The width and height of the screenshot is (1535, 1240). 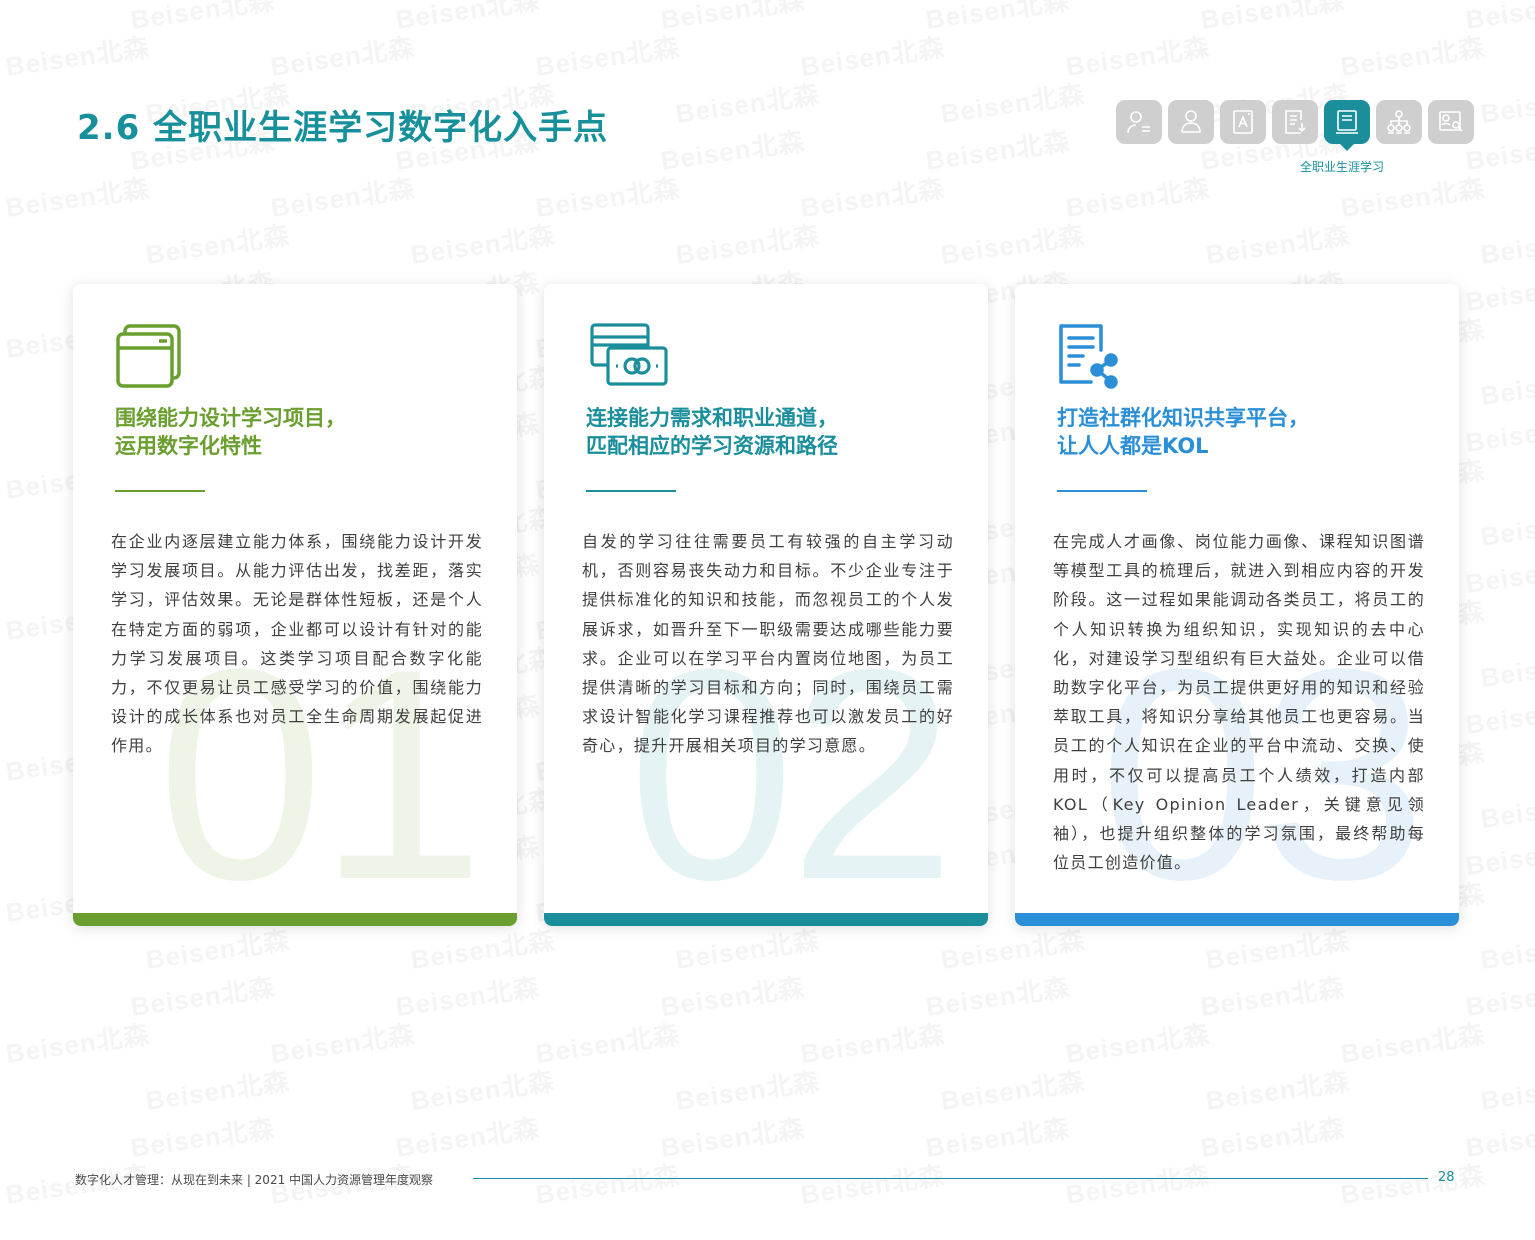 I want to click on card-heading: 连接能力需求和职业通道， 匹配相应的学习资源和路径, so click(x=776, y=432).